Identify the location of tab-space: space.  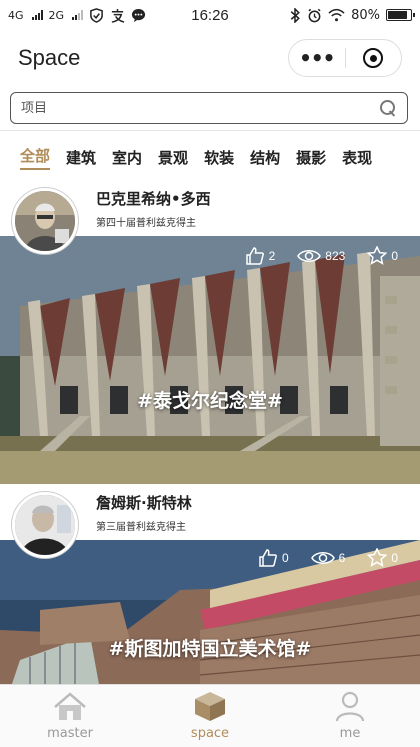
(210, 716).